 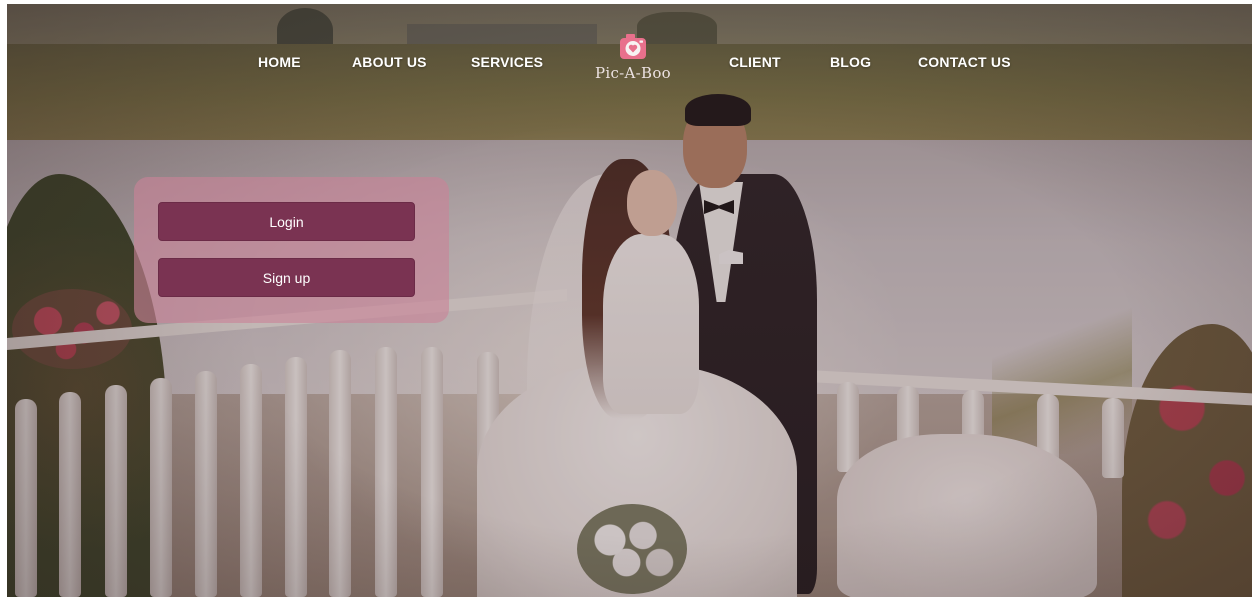 I want to click on nav-client-link: CLIENT, so click(x=755, y=62).